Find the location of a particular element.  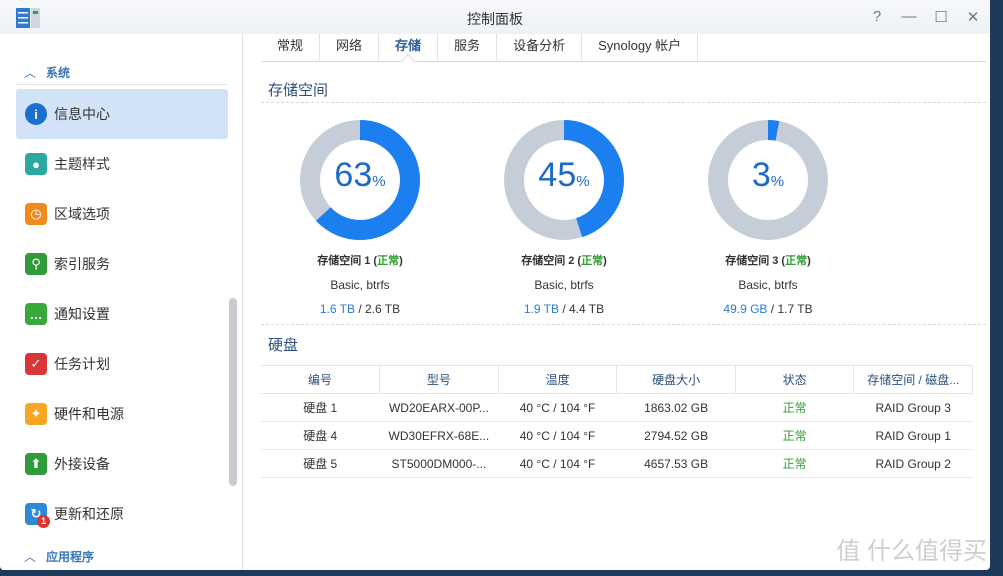

close-button: ✕ is located at coordinates (973, 17).